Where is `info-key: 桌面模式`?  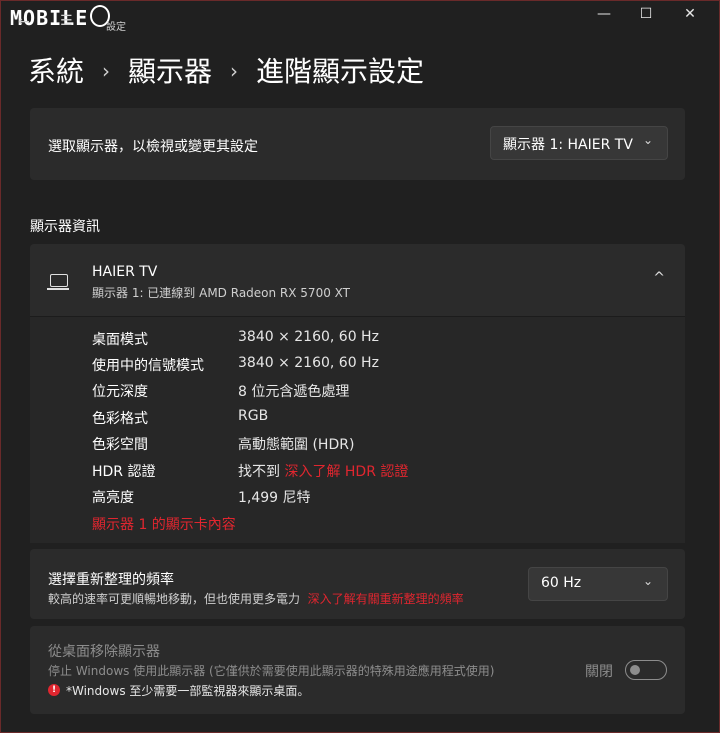
info-key: 桌面模式 is located at coordinates (120, 340).